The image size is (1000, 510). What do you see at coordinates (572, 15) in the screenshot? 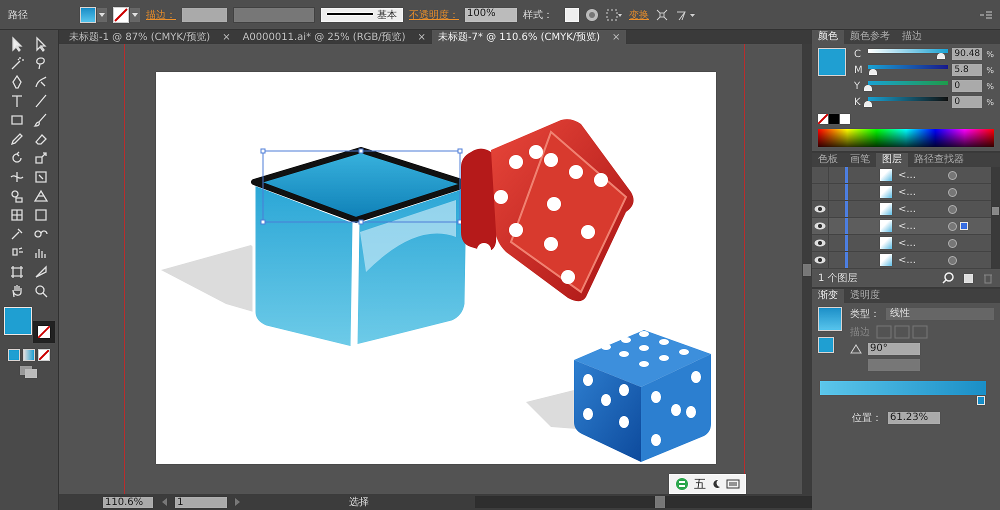
I see `style-swatch` at bounding box center [572, 15].